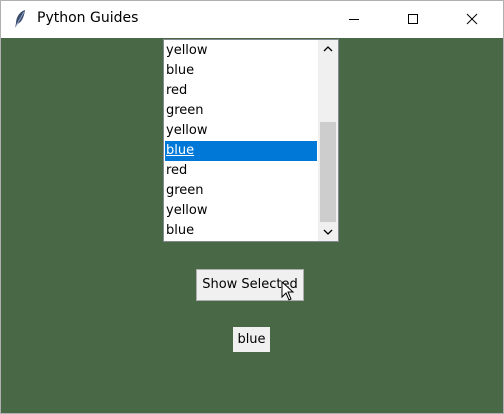  Describe the element at coordinates (241, 151) in the screenshot. I see `list-item-selected: blue` at that location.